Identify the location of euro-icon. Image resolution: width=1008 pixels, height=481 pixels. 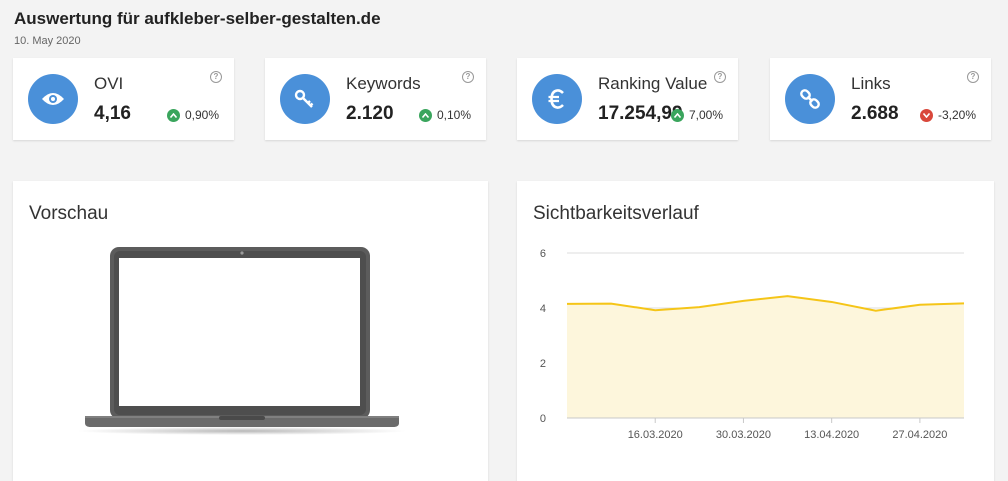
(557, 99).